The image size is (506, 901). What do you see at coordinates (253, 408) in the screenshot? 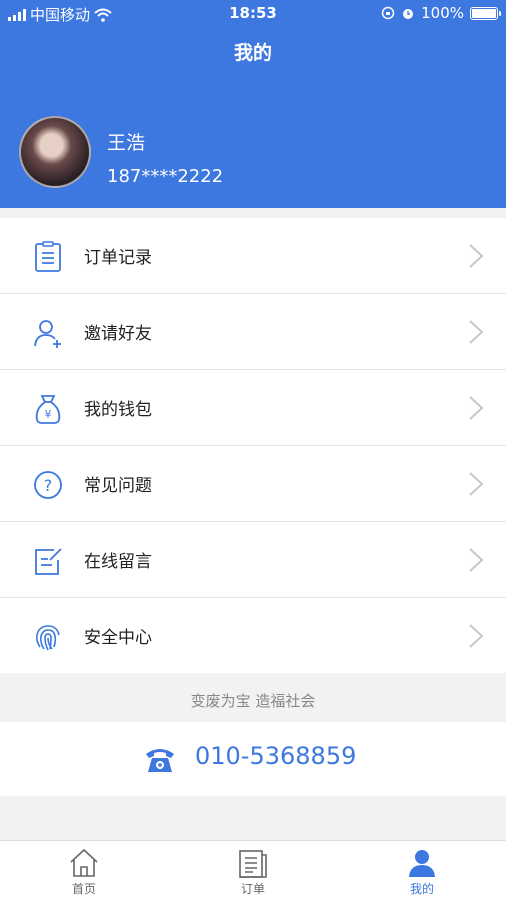
I see `menu-item-wallet: ¥ 我的钱包` at bounding box center [253, 408].